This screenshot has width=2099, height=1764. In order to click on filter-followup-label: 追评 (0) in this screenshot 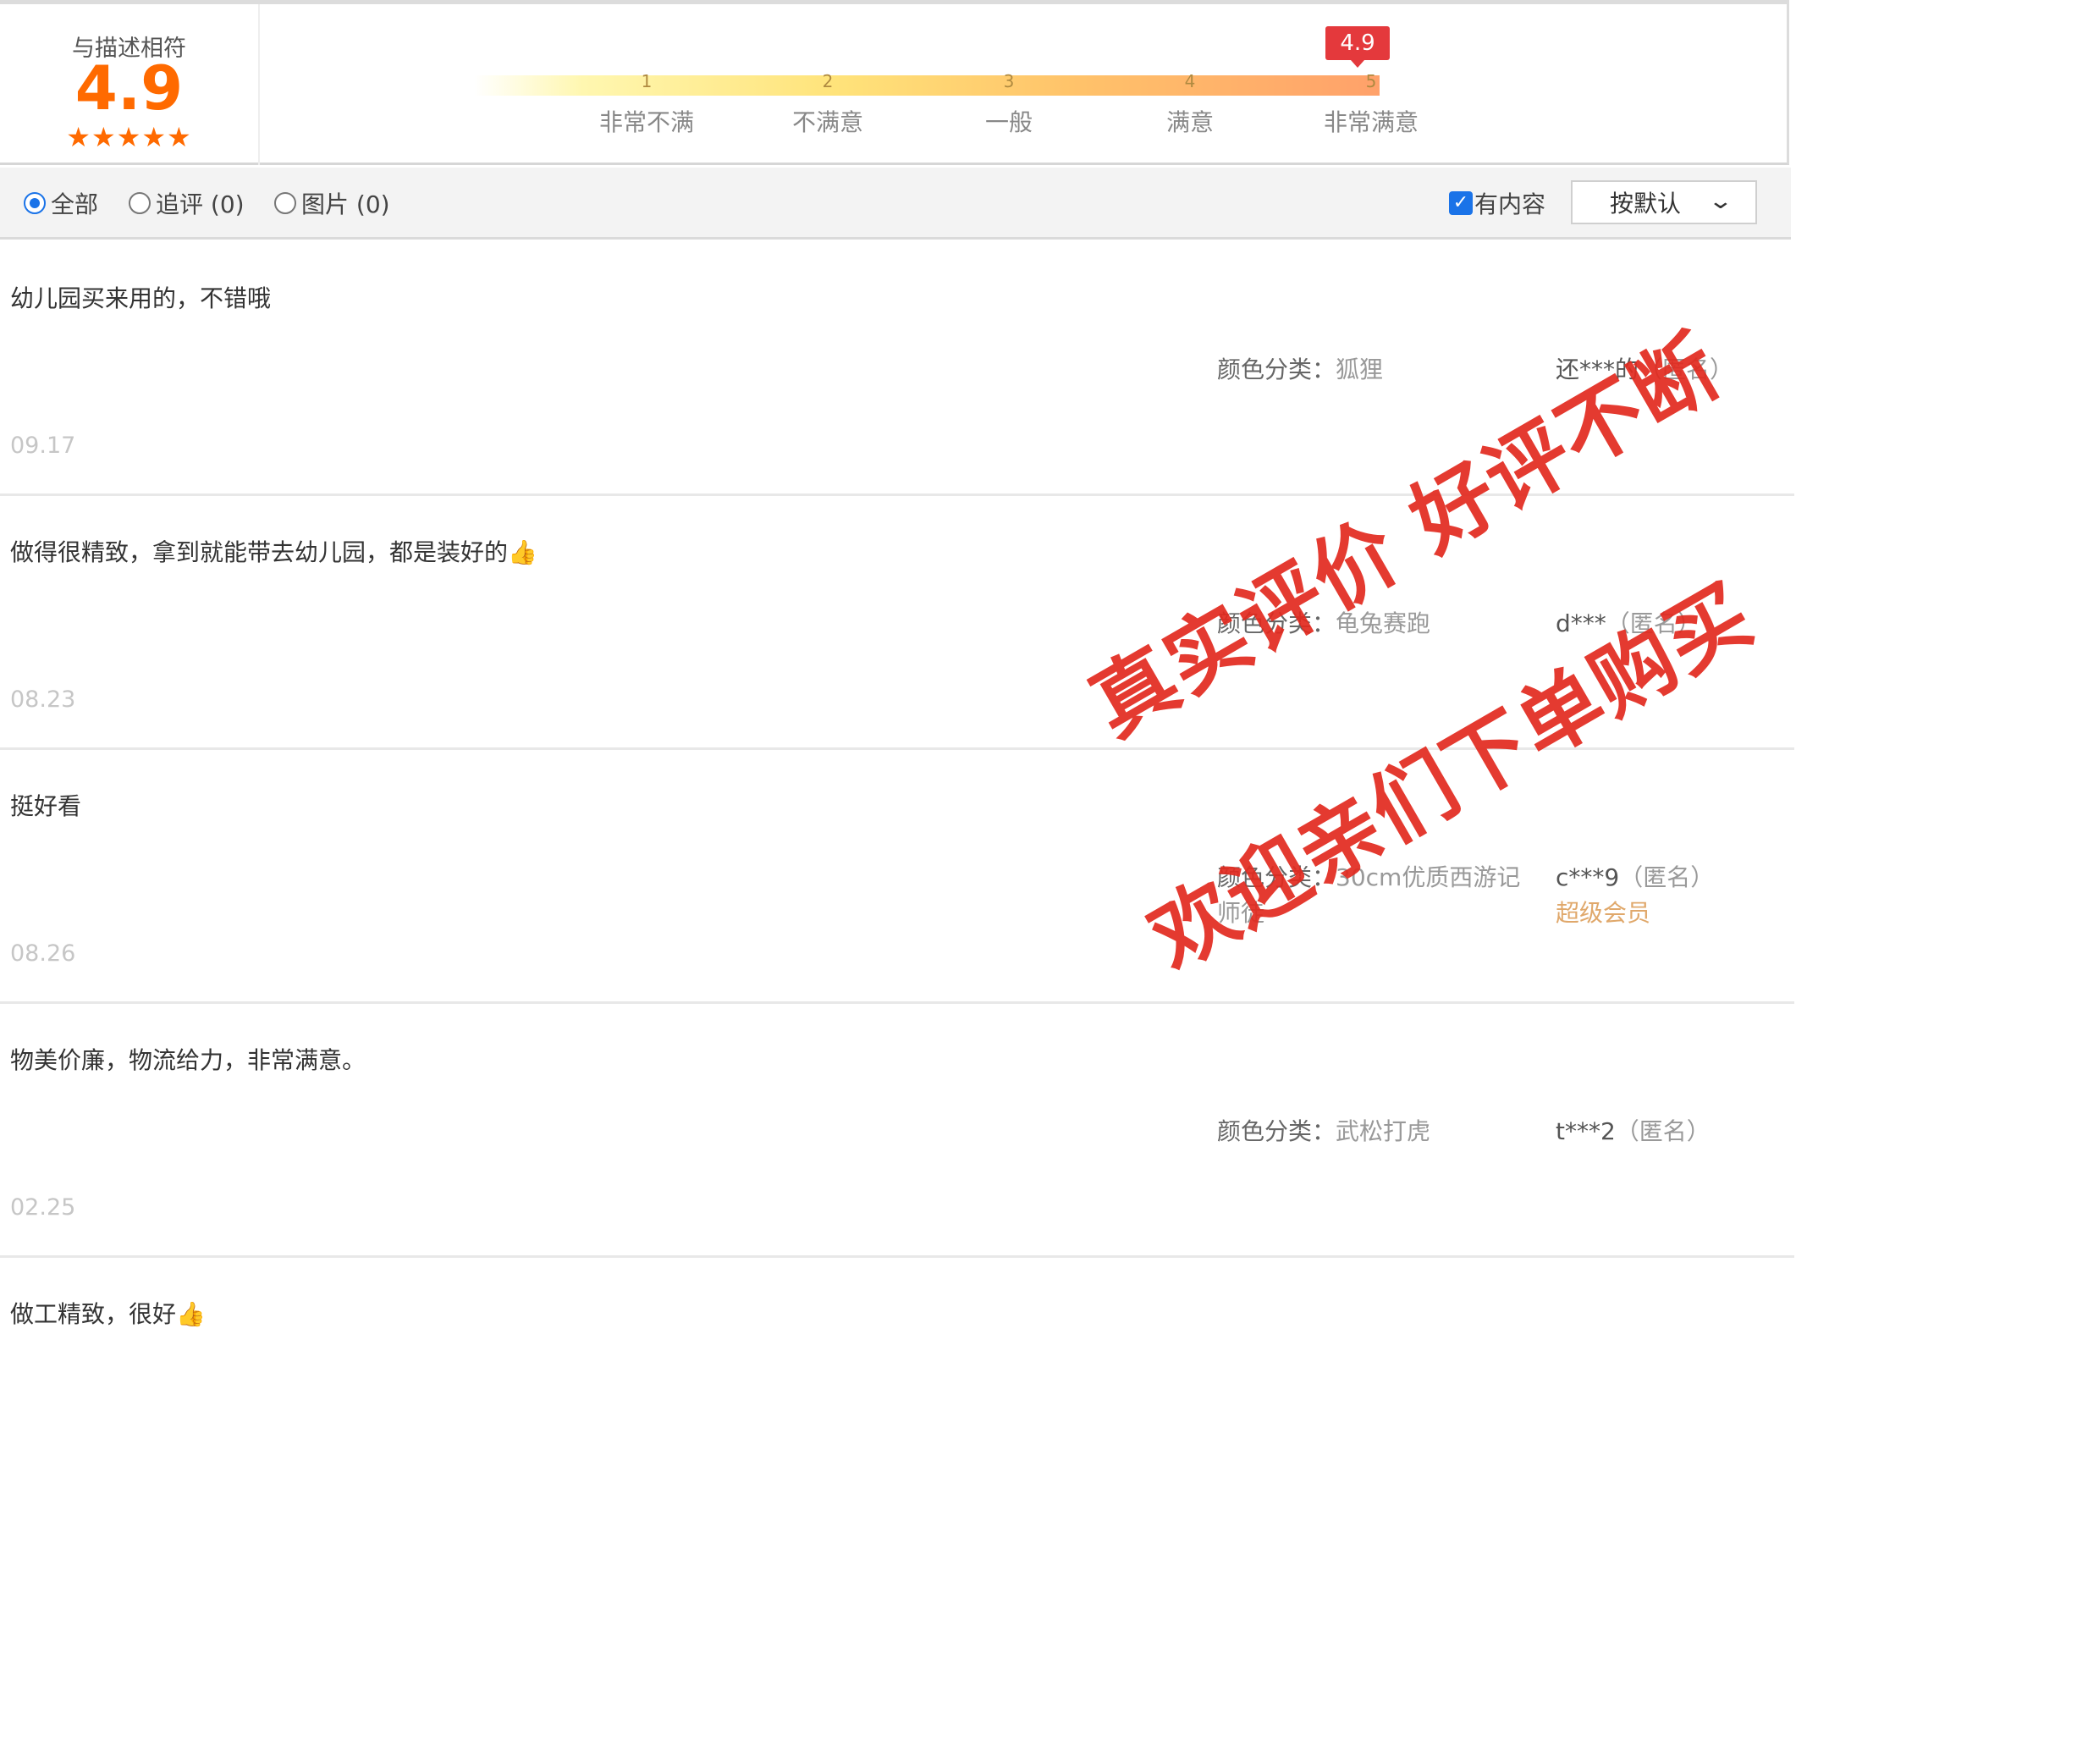, I will do `click(200, 204)`.